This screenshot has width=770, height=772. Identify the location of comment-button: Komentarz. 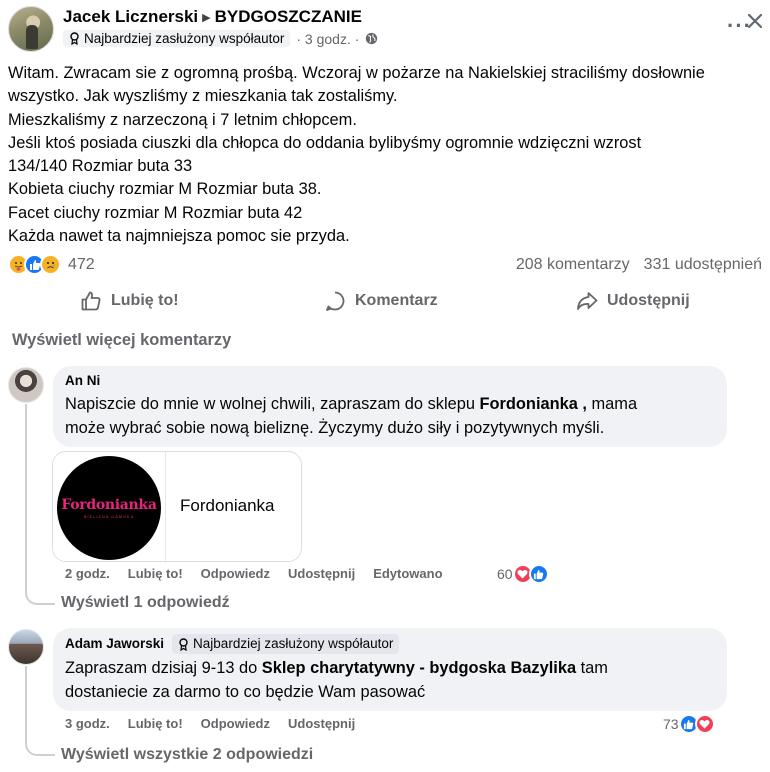
(381, 301).